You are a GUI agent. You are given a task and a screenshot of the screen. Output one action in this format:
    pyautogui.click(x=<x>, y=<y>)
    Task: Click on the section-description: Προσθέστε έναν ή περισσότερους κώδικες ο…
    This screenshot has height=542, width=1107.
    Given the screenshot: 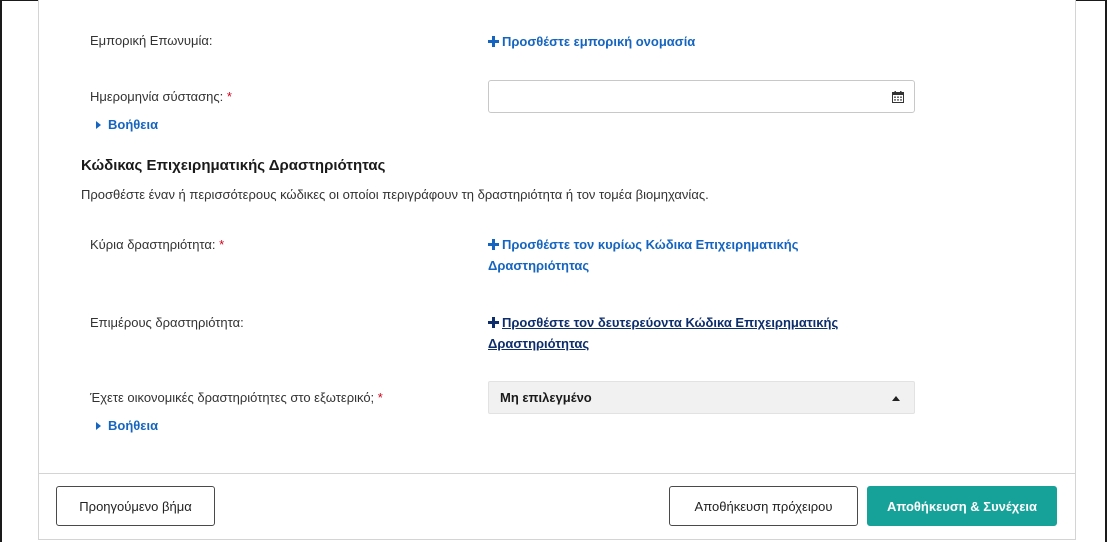 What is the action you would take?
    pyautogui.click(x=395, y=194)
    